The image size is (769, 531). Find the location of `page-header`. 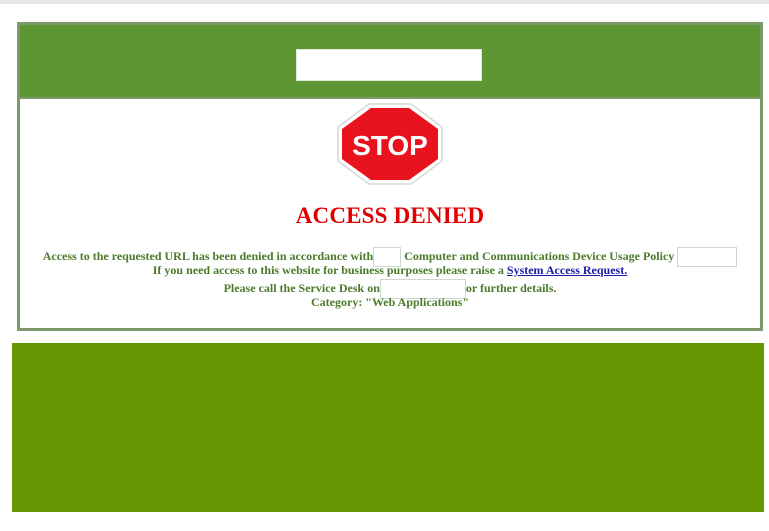

page-header is located at coordinates (390, 62).